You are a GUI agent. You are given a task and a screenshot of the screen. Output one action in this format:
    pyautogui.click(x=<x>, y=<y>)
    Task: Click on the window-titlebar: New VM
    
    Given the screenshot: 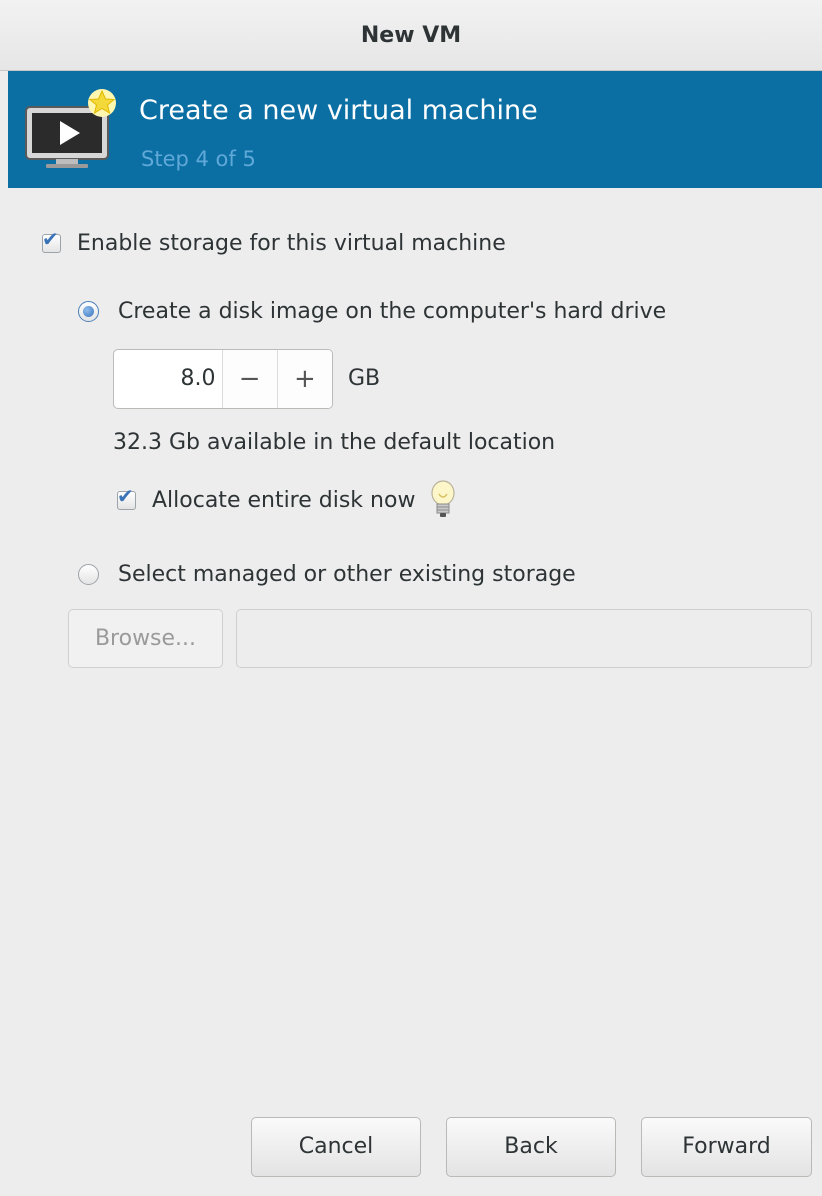 What is the action you would take?
    pyautogui.click(x=411, y=35)
    